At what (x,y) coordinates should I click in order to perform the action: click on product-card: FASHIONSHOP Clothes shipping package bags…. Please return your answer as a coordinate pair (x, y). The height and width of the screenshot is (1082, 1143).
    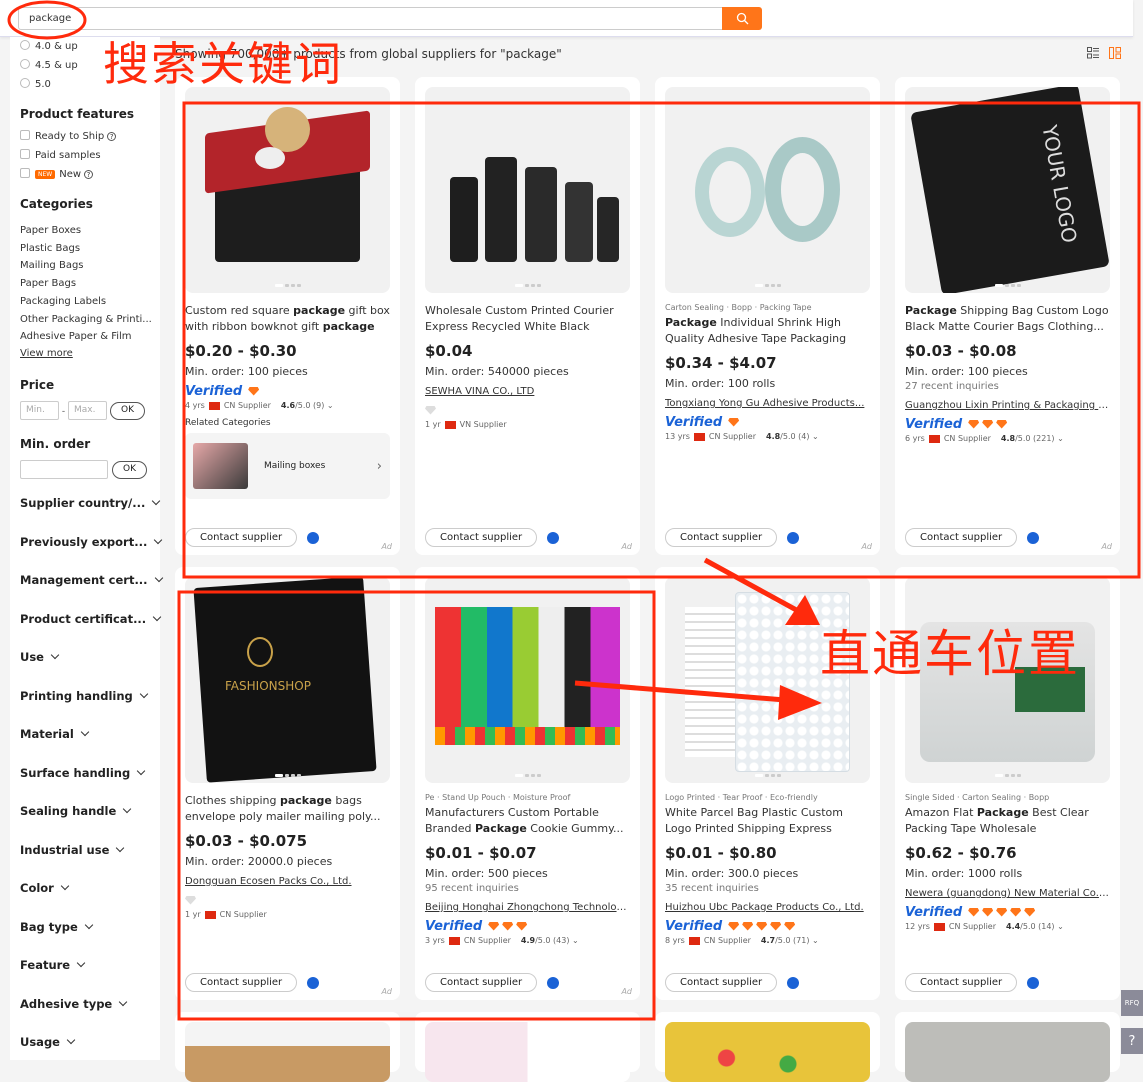
    Looking at the image, I should click on (287, 783).